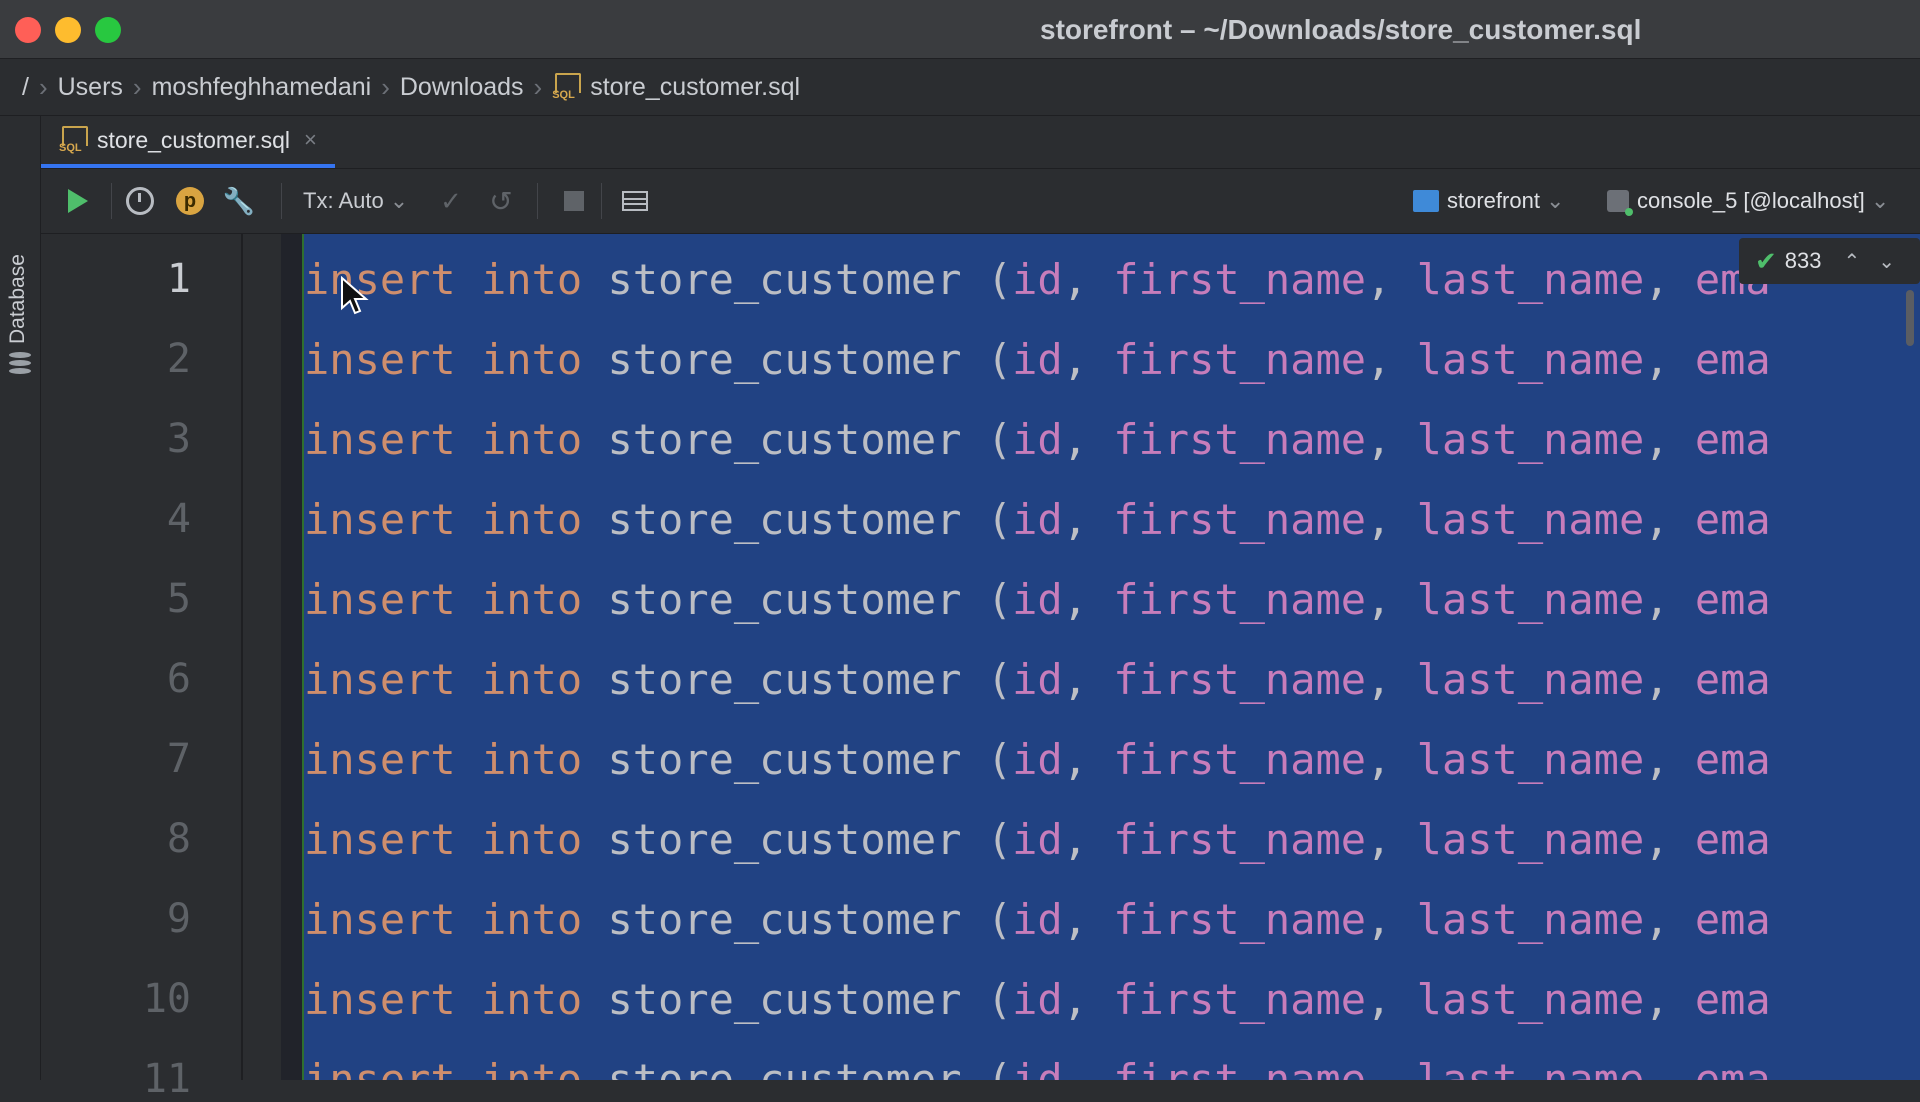  I want to click on wrench-icon: 🔧, so click(239, 200).